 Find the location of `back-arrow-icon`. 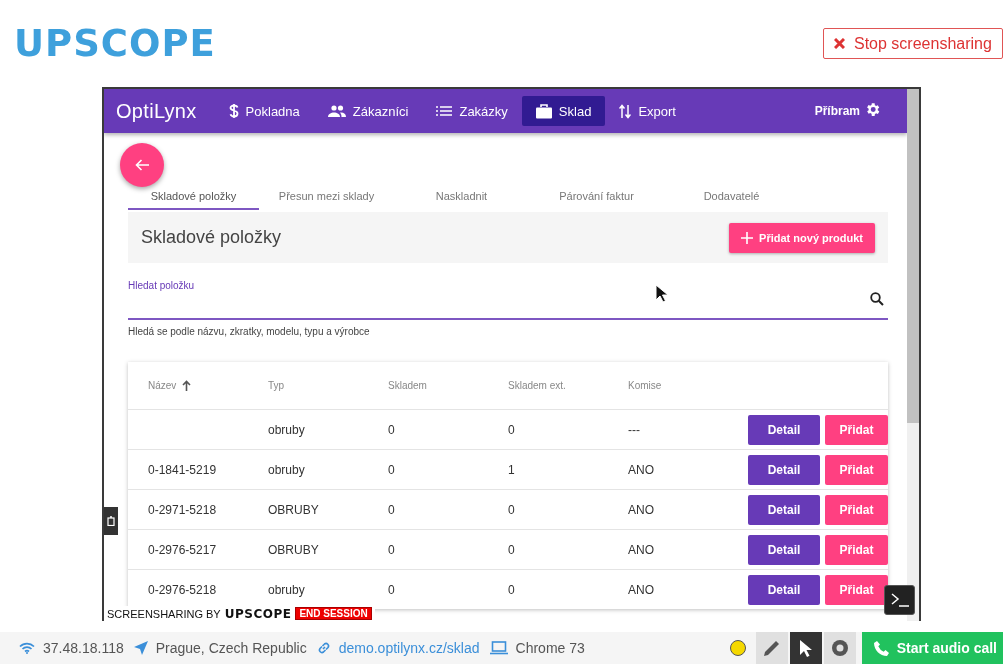

back-arrow-icon is located at coordinates (142, 165).